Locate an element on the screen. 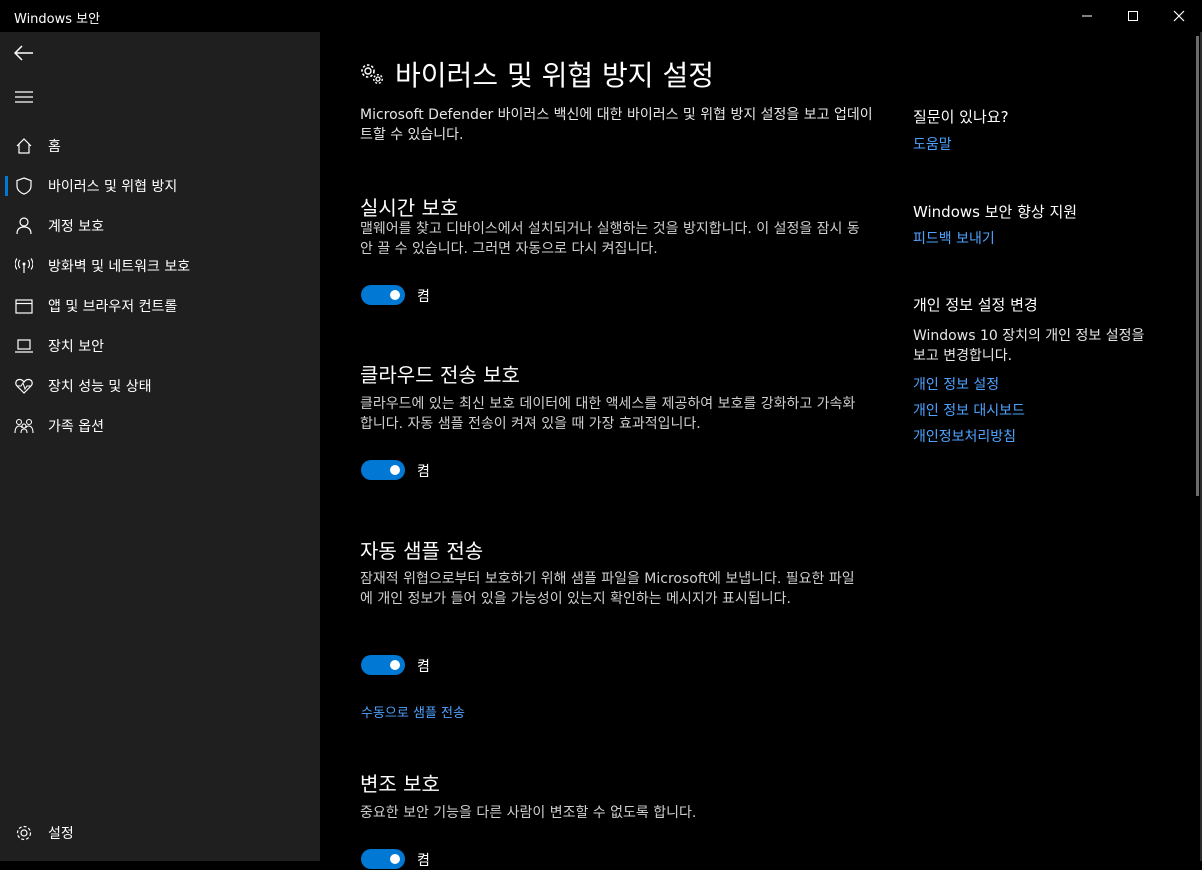  person-icon is located at coordinates (24, 226).